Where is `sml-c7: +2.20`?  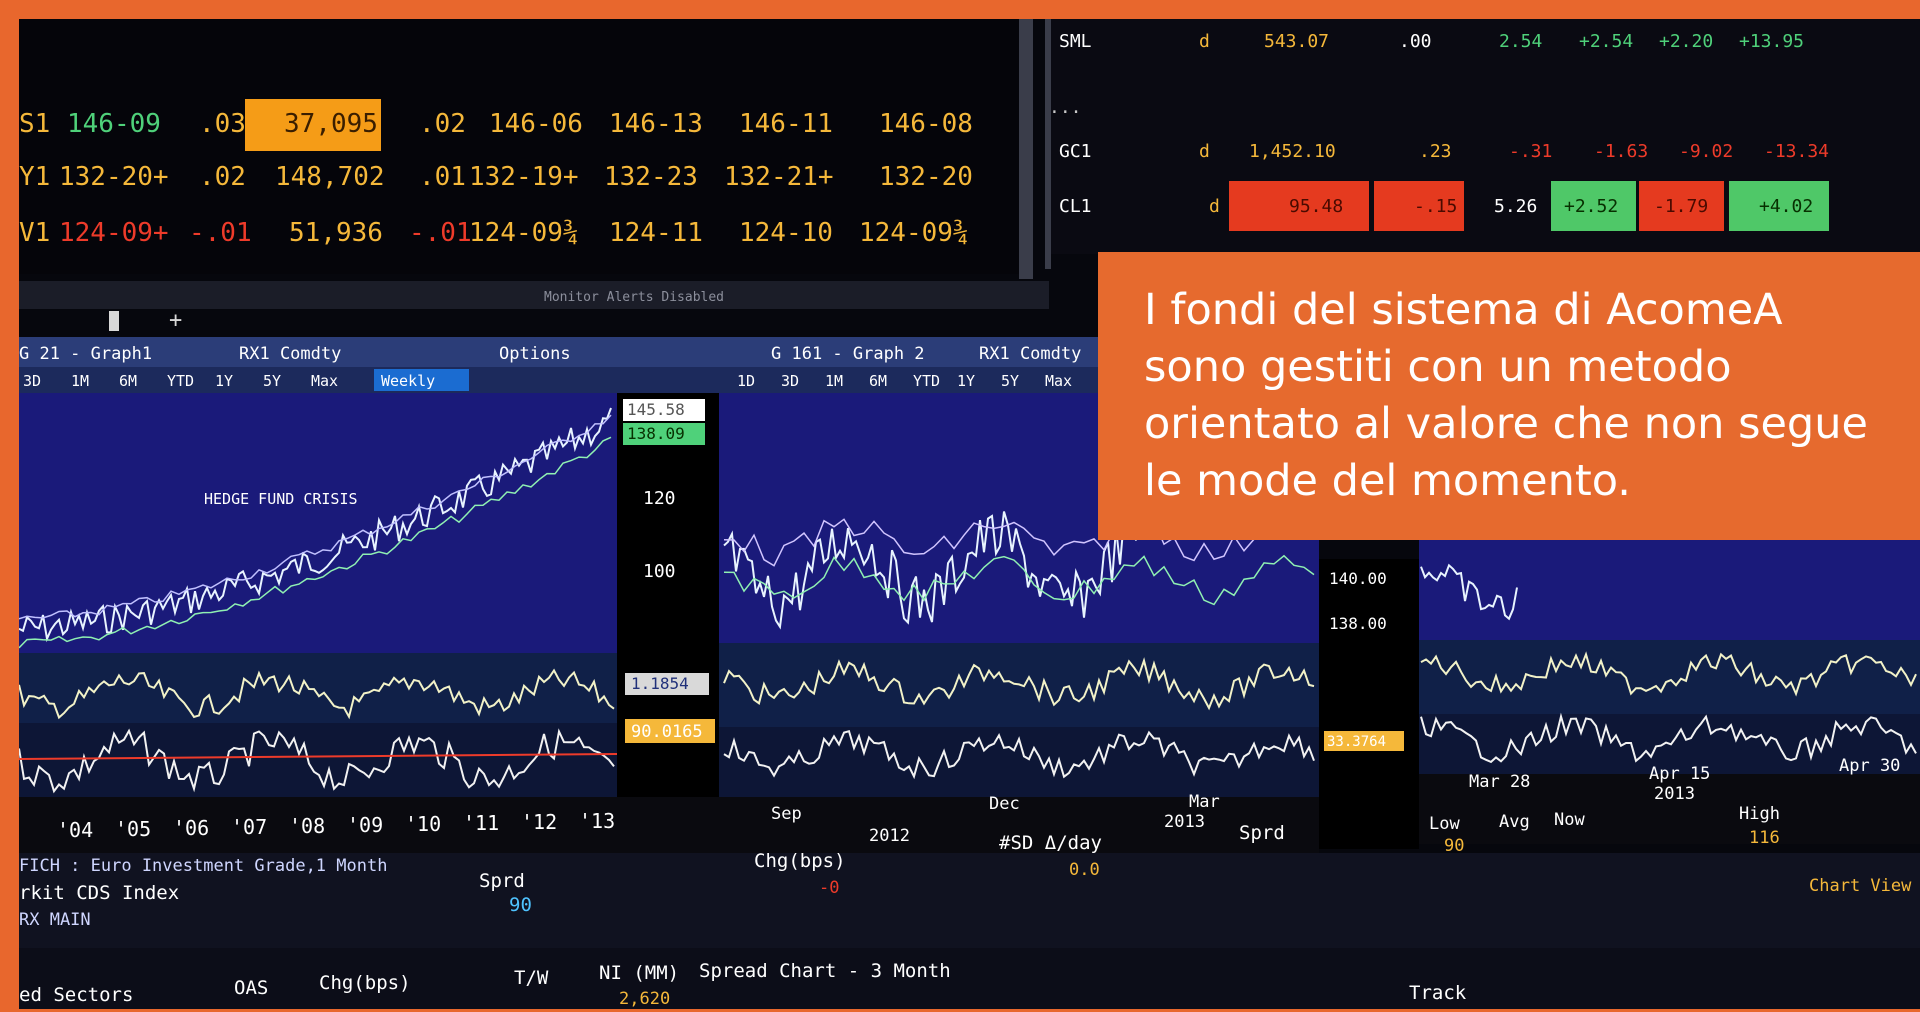
sml-c7: +2.20 is located at coordinates (1686, 41).